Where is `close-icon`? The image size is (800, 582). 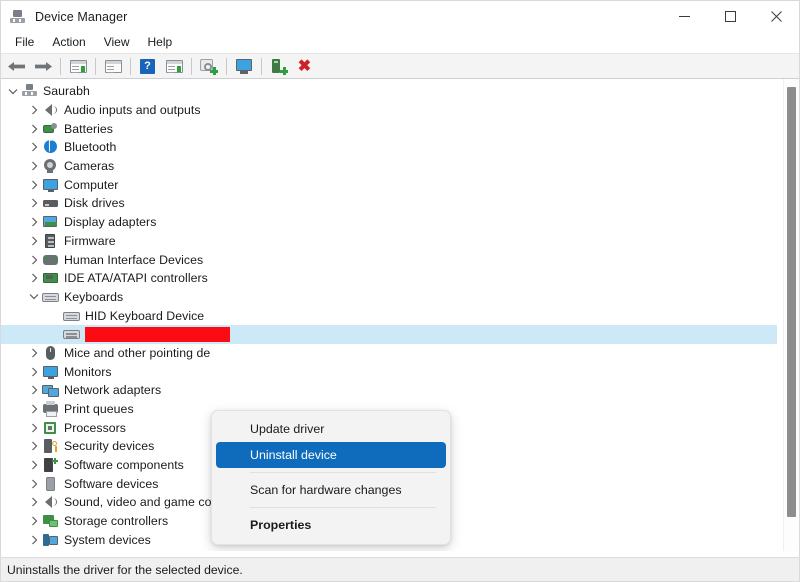 close-icon is located at coordinates (776, 16).